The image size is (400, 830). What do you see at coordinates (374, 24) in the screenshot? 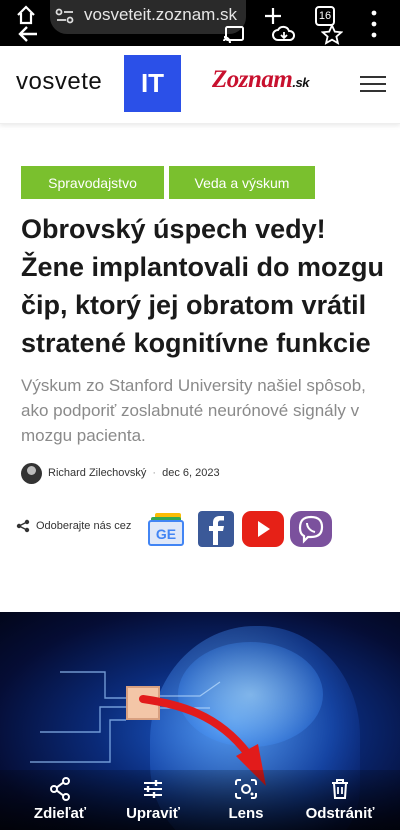
I see `more-icon` at bounding box center [374, 24].